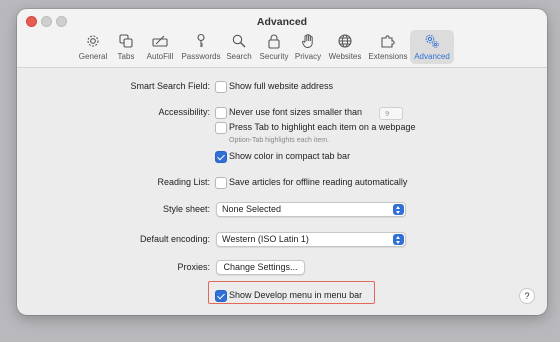 This screenshot has width=560, height=342. Describe the element at coordinates (193, 267) in the screenshot. I see `proxies-label: Proxies:` at that location.